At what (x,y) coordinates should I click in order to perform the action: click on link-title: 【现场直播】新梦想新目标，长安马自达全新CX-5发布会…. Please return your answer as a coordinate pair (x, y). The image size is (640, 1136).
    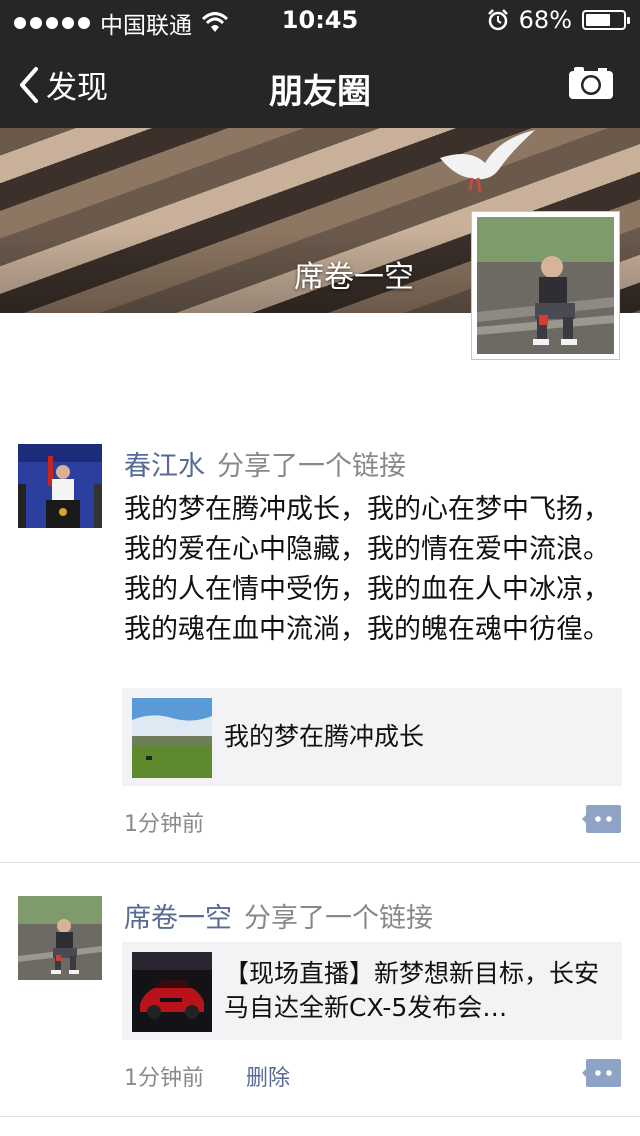
    Looking at the image, I should click on (412, 990).